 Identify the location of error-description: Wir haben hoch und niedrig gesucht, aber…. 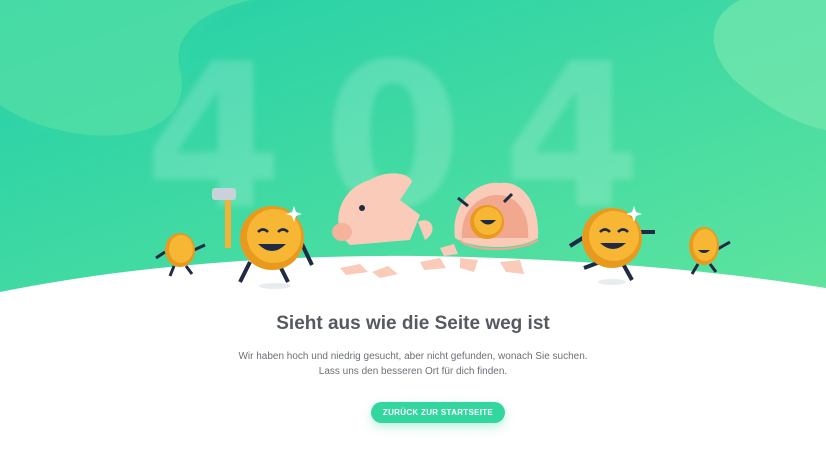
(413, 364).